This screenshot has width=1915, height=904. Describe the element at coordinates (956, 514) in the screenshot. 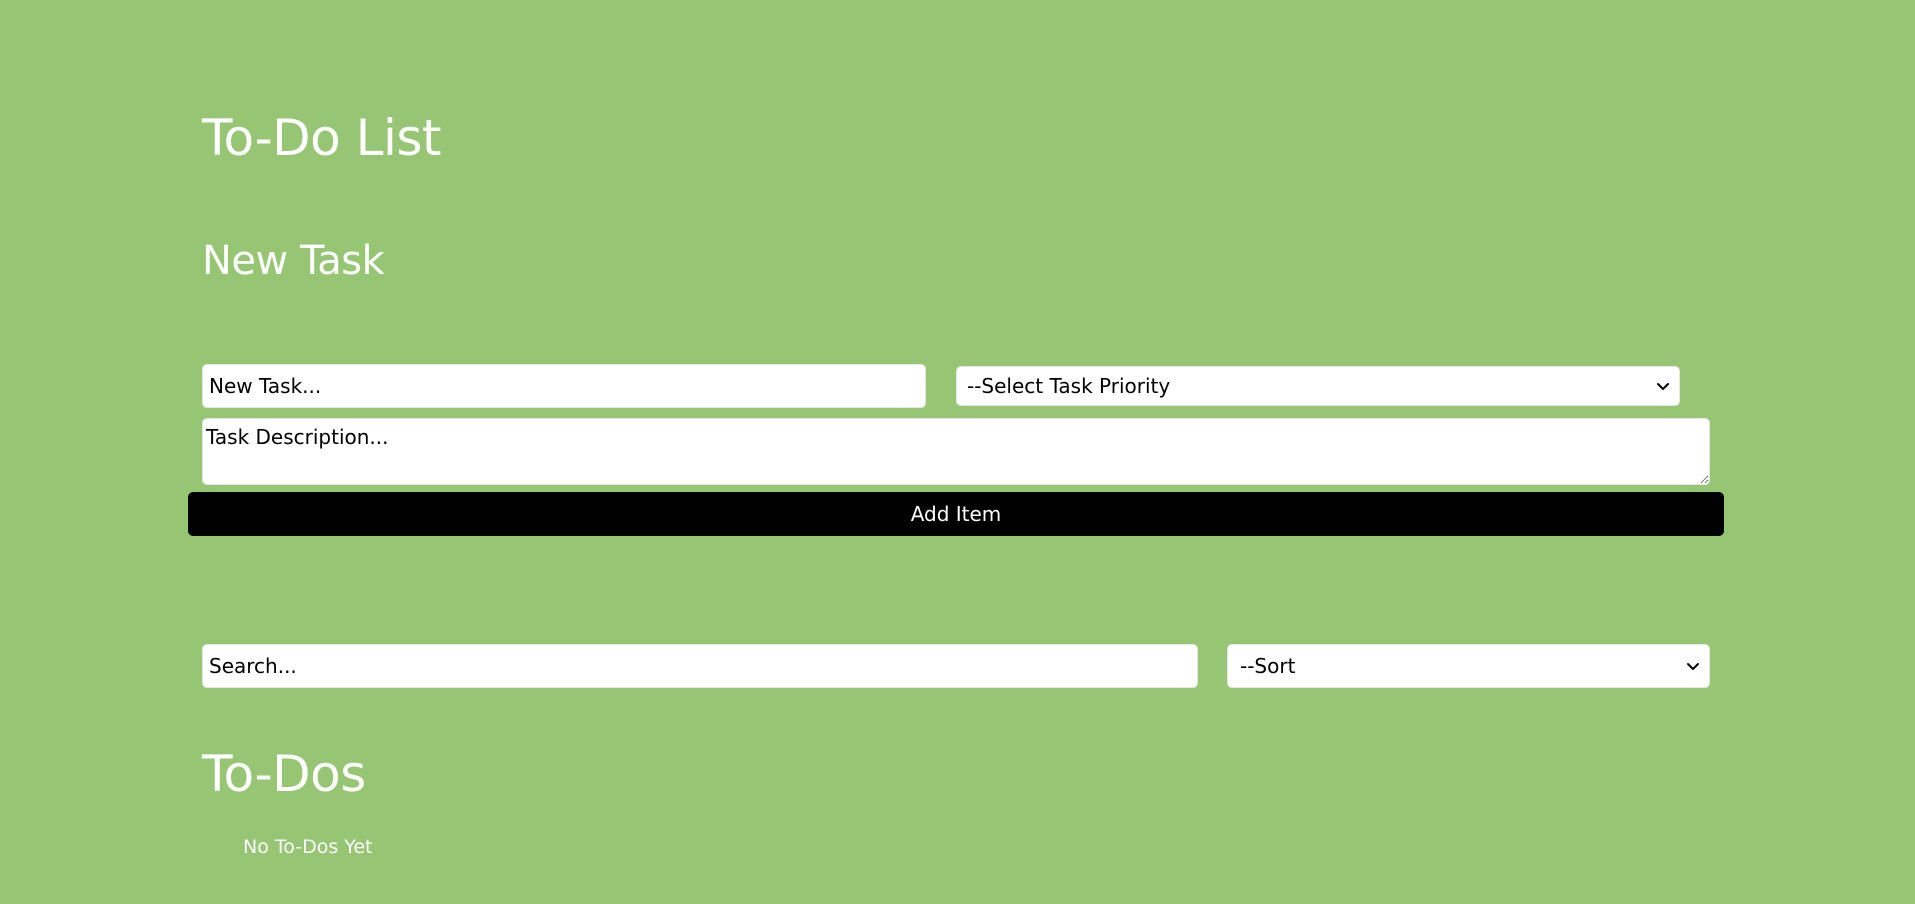

I see `add-item-button: Add Item` at that location.